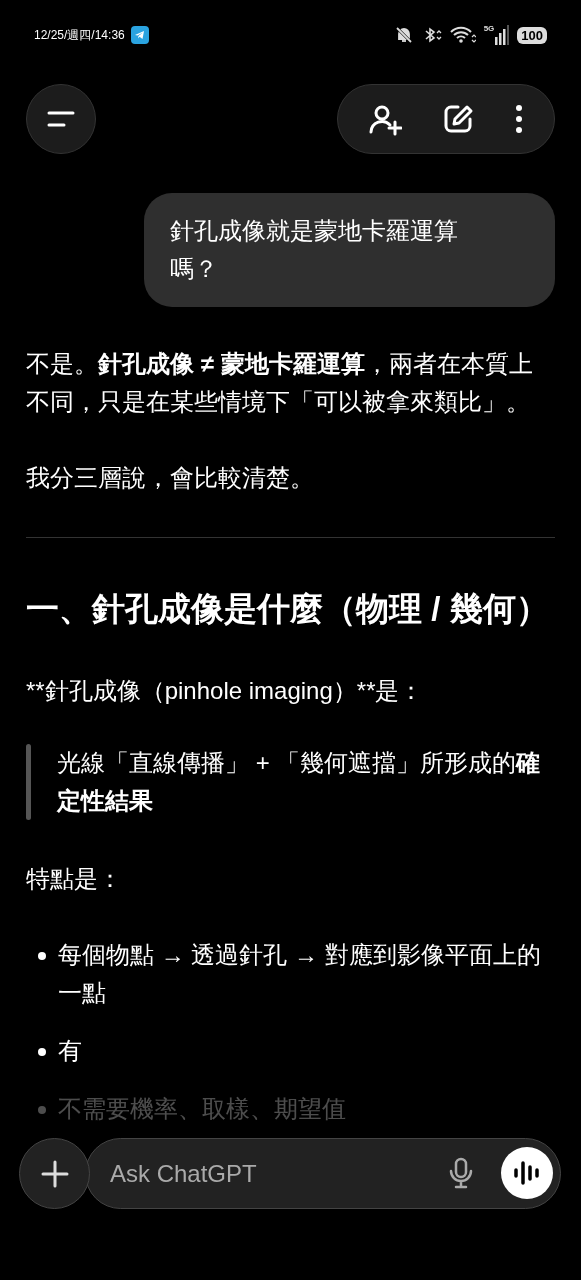  I want to click on answer-paragraph: 我分三層說，會比較清楚。, so click(170, 478).